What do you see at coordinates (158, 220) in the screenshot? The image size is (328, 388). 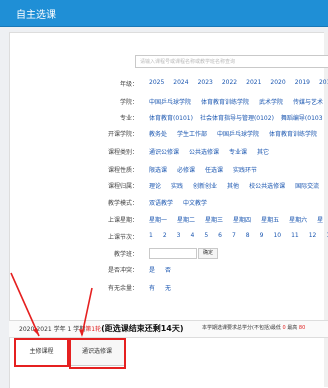 I see `weekday-option: 星期一` at bounding box center [158, 220].